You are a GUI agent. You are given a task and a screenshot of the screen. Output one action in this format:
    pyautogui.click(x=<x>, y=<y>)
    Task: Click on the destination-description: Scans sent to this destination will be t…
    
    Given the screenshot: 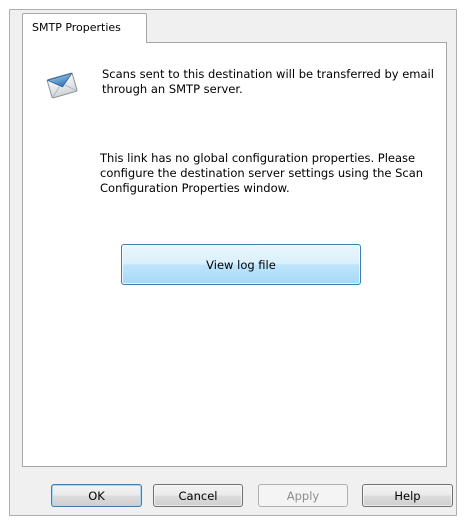 What is the action you would take?
    pyautogui.click(x=268, y=81)
    